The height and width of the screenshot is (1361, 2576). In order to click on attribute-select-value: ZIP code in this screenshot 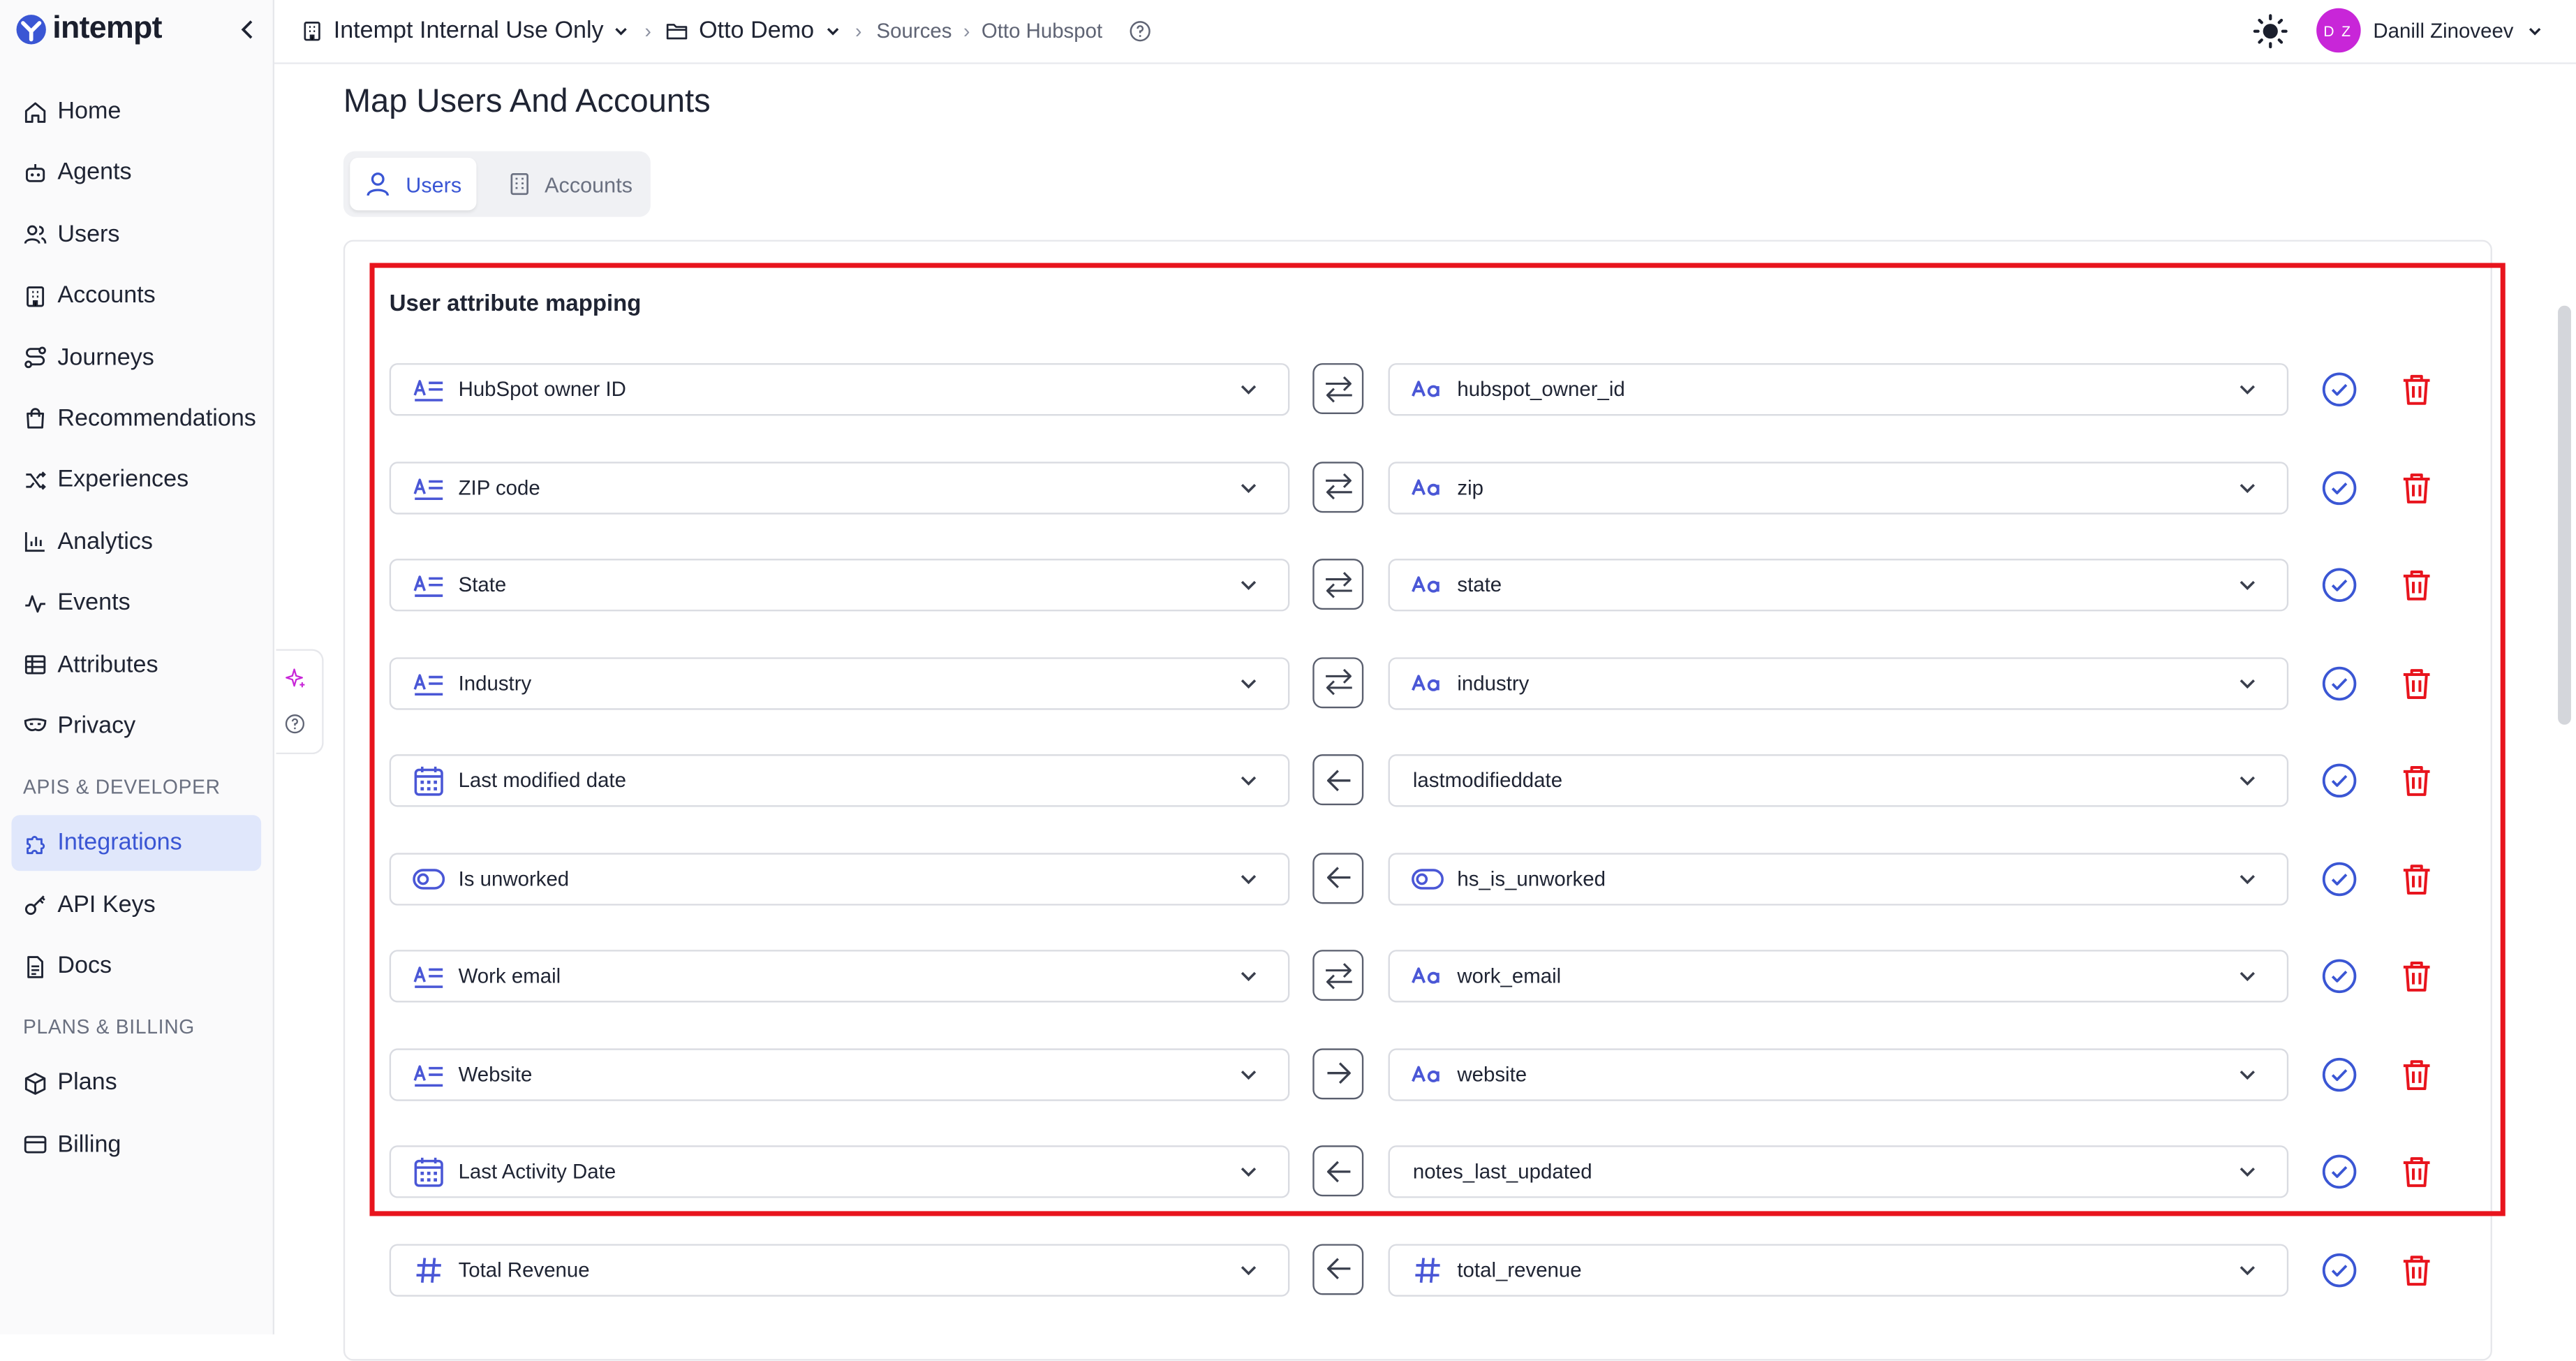, I will do `click(499, 488)`.